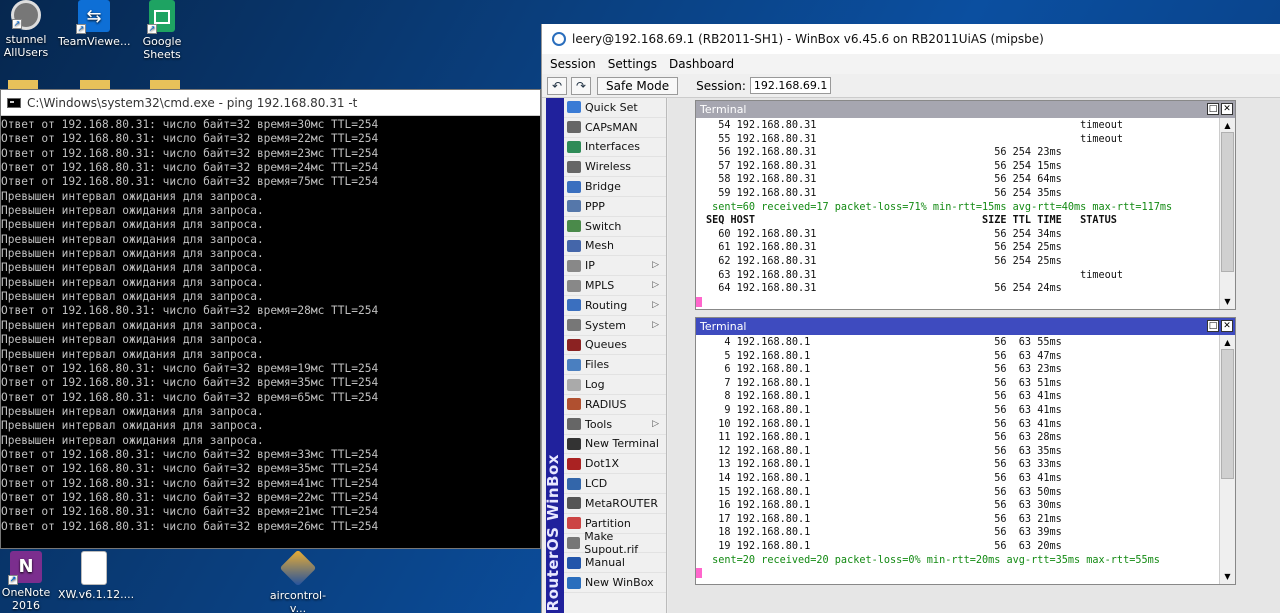 The width and height of the screenshot is (1280, 613). What do you see at coordinates (915, 139) in the screenshot?
I see `ping-row: 55 192.168.80.31 timeout` at bounding box center [915, 139].